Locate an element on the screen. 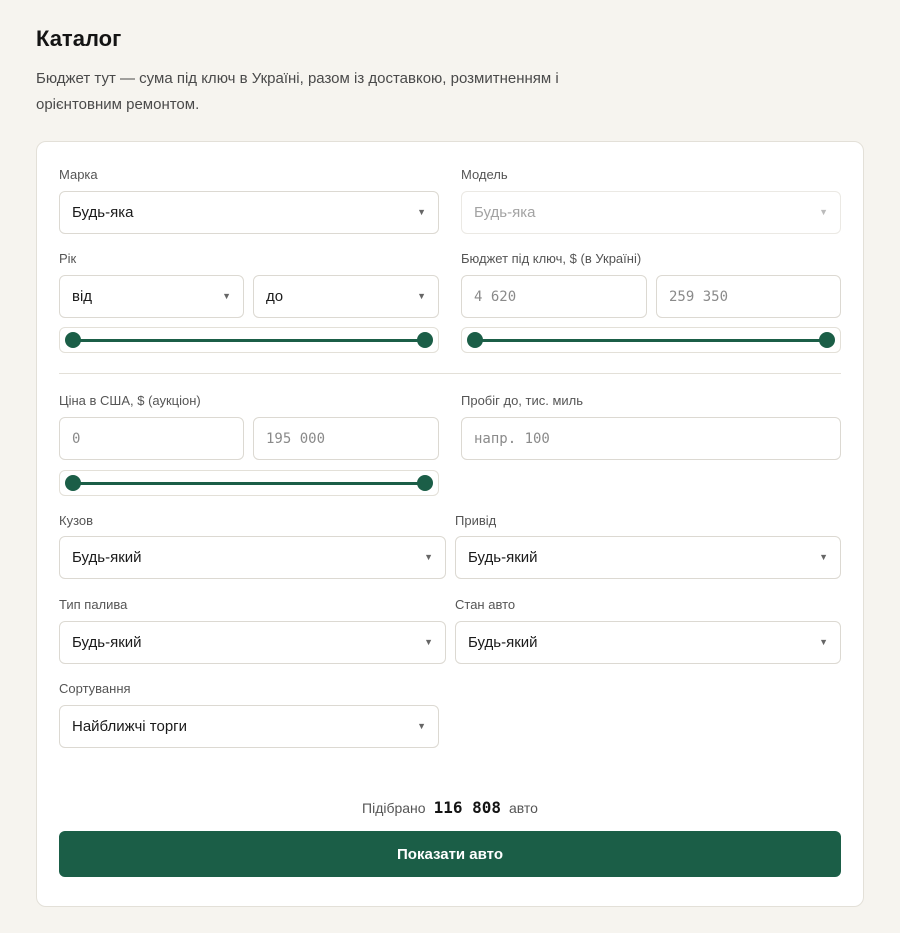  mileage-input: напр. 100 is located at coordinates (651, 438).